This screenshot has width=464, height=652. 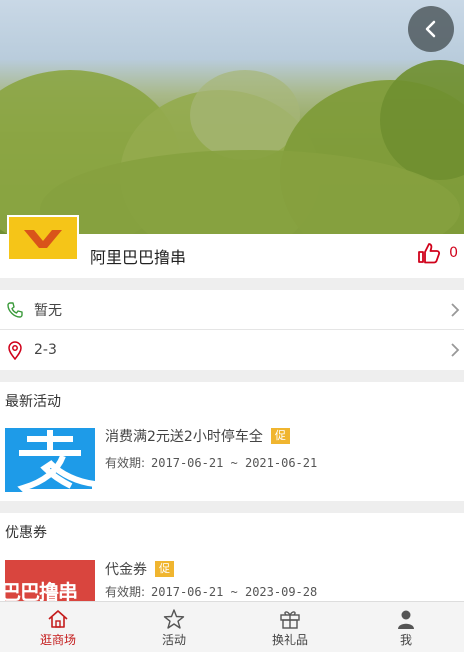 What do you see at coordinates (43, 238) in the screenshot?
I see `store-logo` at bounding box center [43, 238].